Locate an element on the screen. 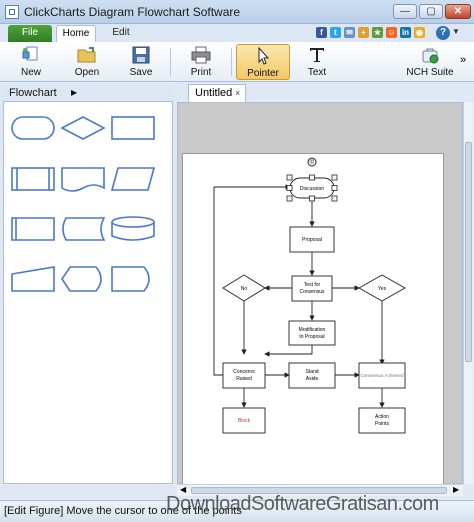  node-label: to Proposal is located at coordinates (311, 337).